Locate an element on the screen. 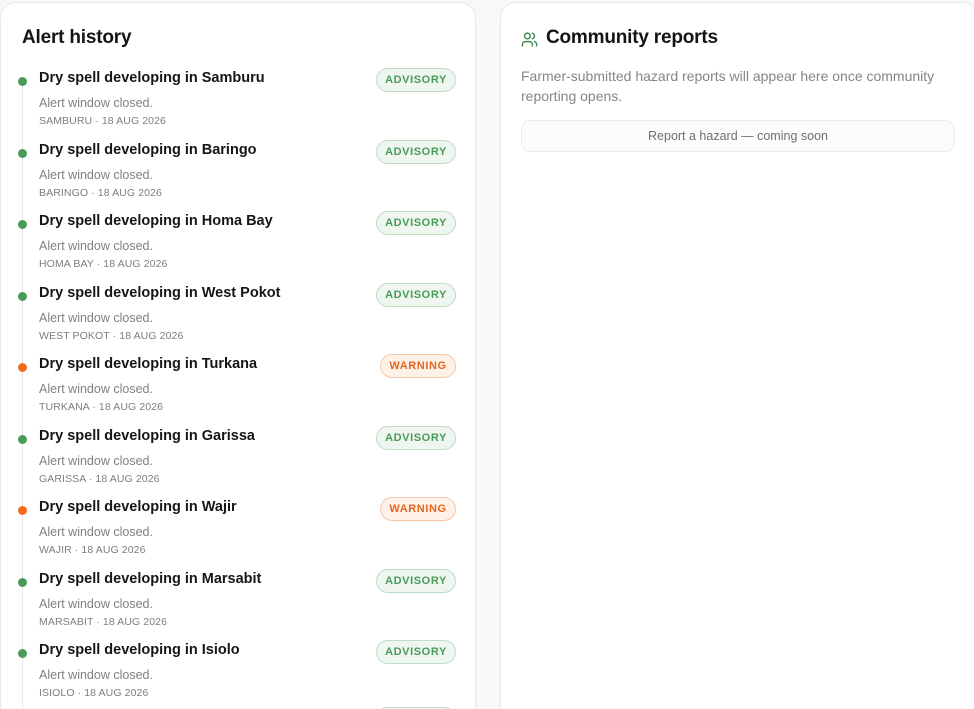 The width and height of the screenshot is (974, 709). alert-meta: ISIOLO · 18 AUG 2026 is located at coordinates (94, 693).